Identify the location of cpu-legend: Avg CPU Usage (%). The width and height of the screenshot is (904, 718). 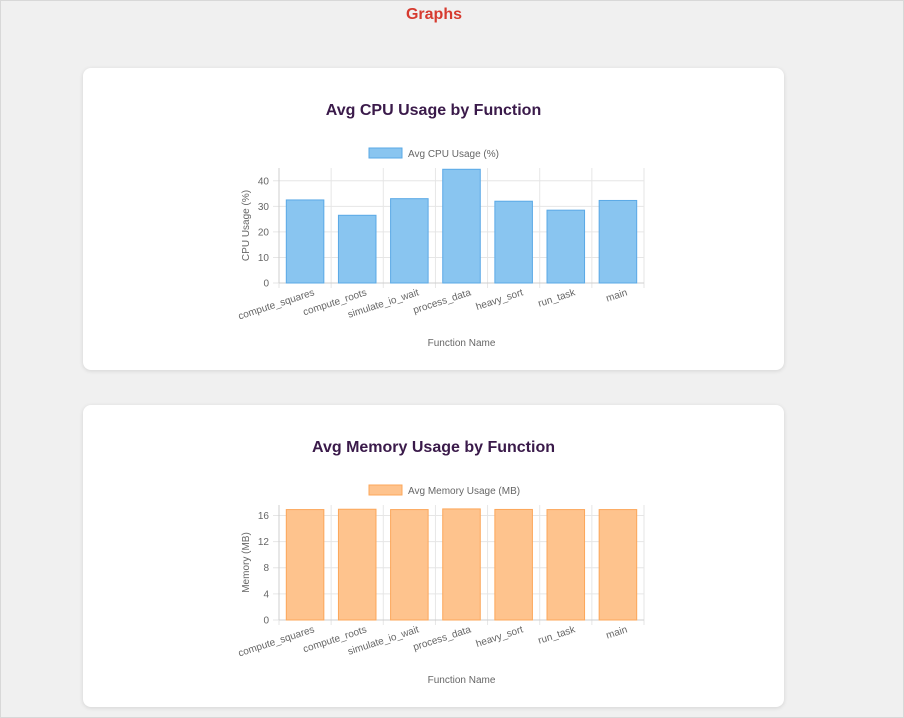
(433, 153).